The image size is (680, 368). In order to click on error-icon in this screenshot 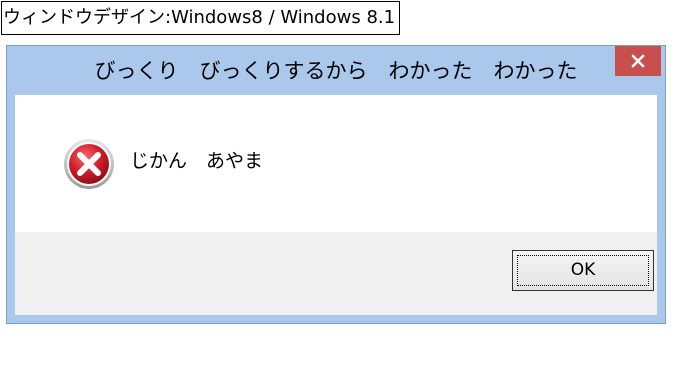, I will do `click(89, 164)`.